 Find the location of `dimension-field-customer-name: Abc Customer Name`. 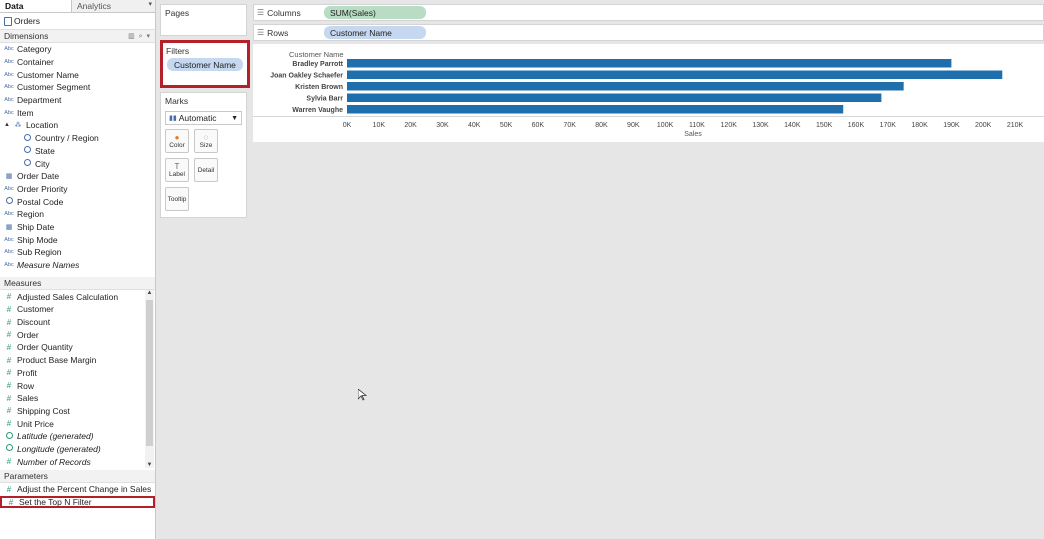

dimension-field-customer-name: Abc Customer Name is located at coordinates (77, 74).